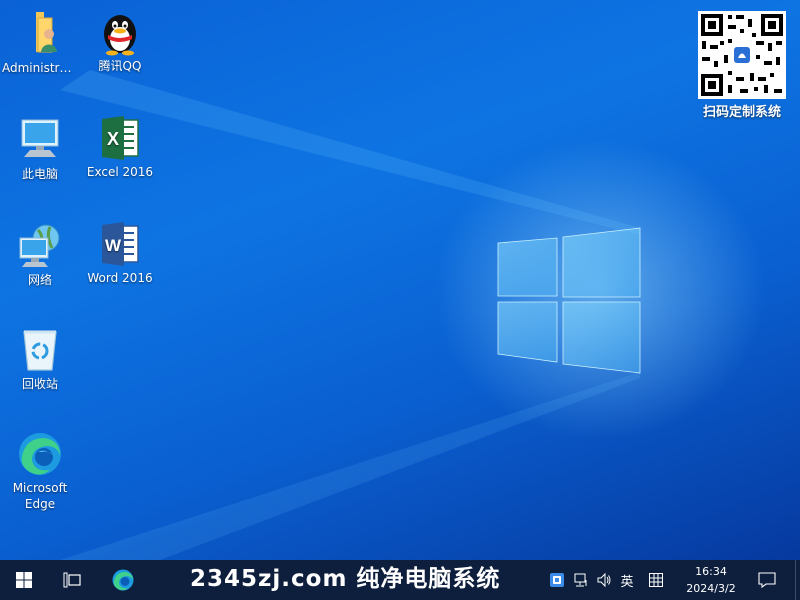 The width and height of the screenshot is (800, 600). I want to click on desktop-icon-recycle-bin: 回收站, so click(40, 359).